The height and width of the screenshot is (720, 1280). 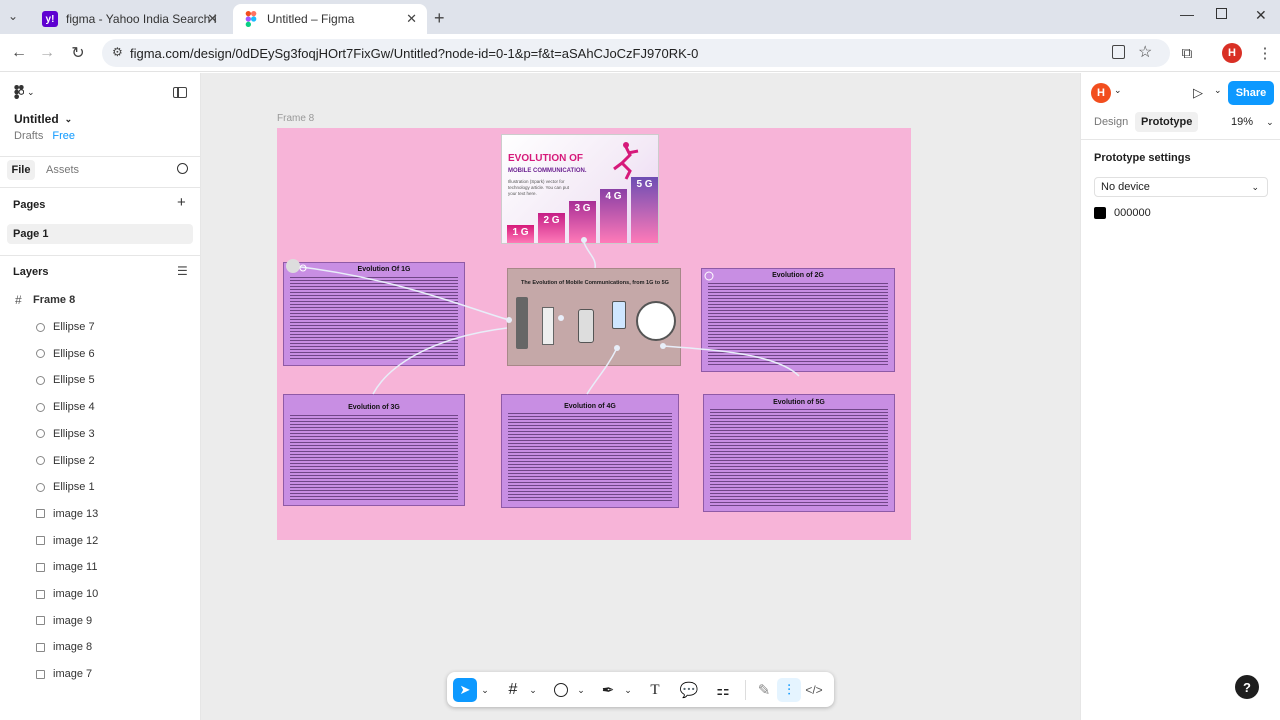 What do you see at coordinates (47, 53) in the screenshot?
I see `forward-icon: →` at bounding box center [47, 53].